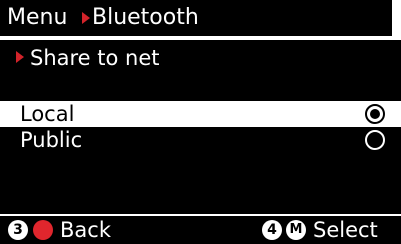  What do you see at coordinates (296, 230) in the screenshot?
I see `menu-m-icon: M` at bounding box center [296, 230].